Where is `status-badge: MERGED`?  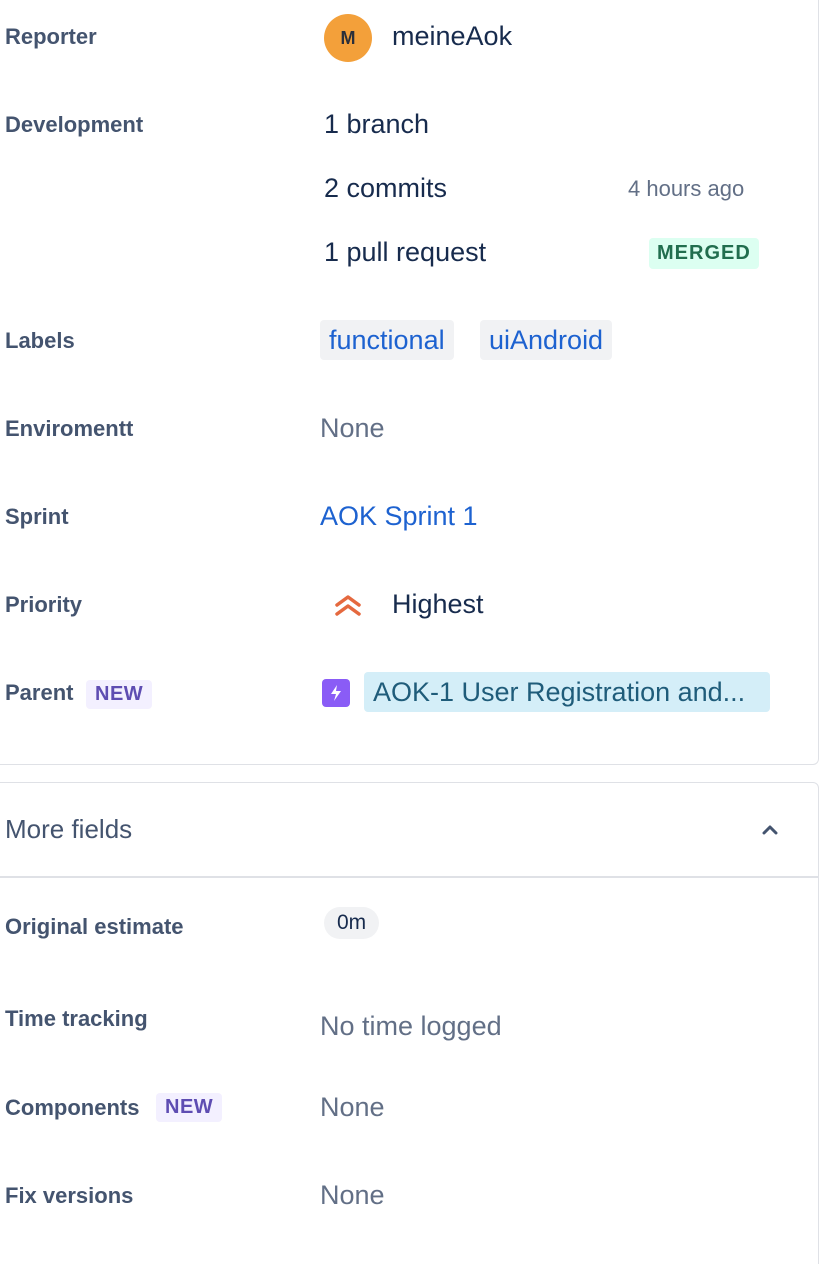
status-badge: MERGED is located at coordinates (704, 253).